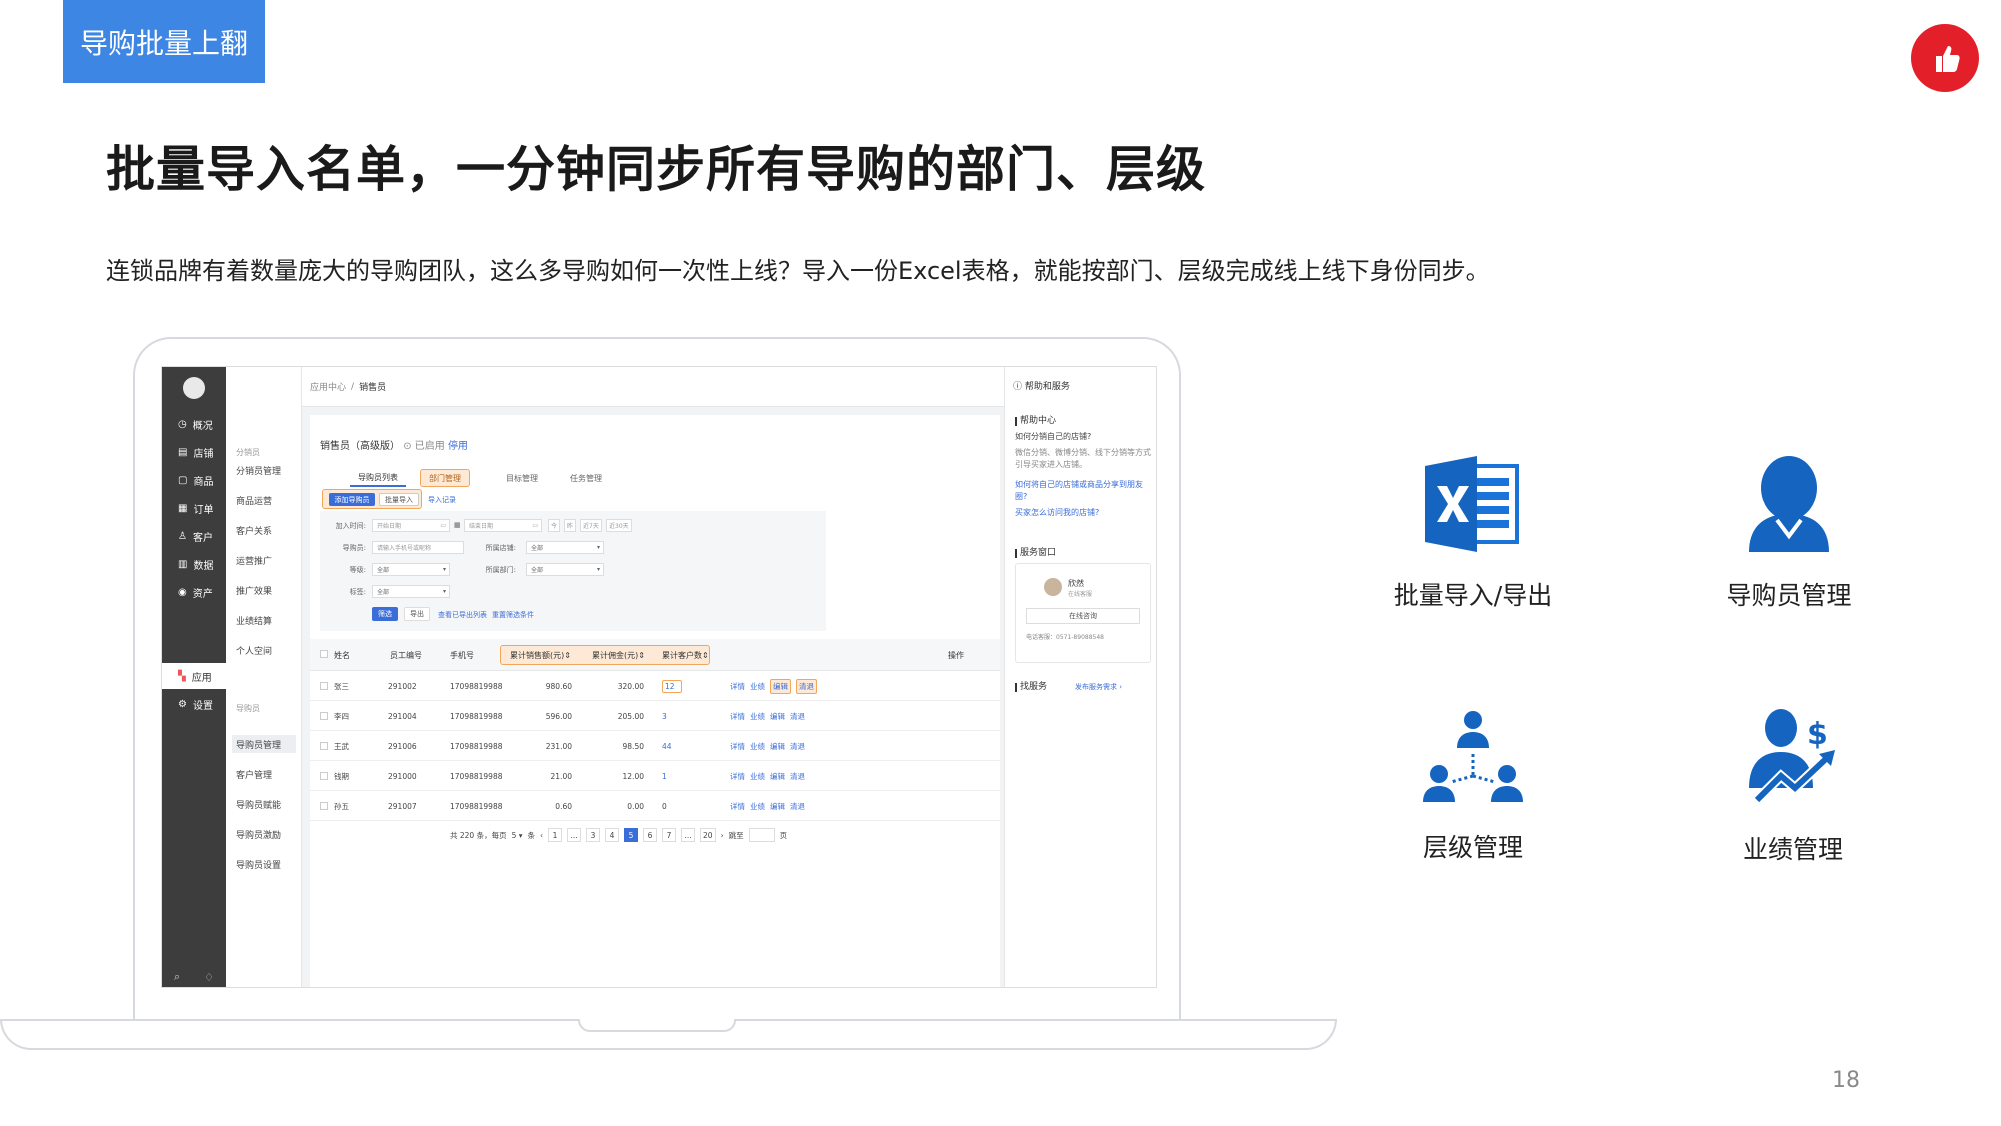 Image resolution: width=2001 pixels, height=1126 pixels. I want to click on end-date-input: 结束日期 ▭, so click(503, 525).